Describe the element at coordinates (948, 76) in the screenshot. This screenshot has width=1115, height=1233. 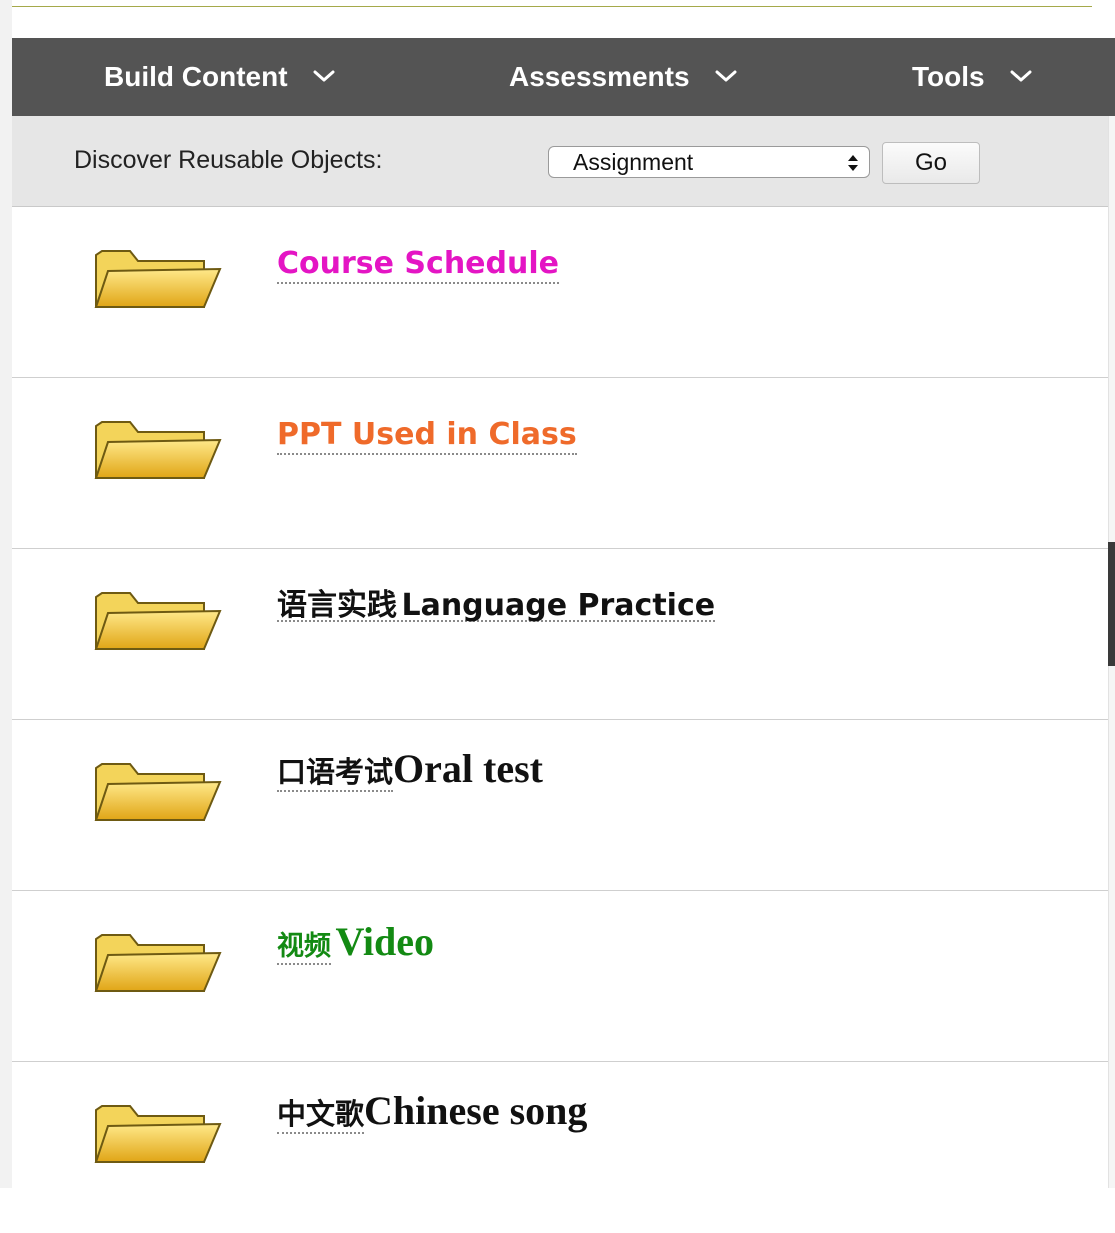
I see `tools-label: Tools` at that location.